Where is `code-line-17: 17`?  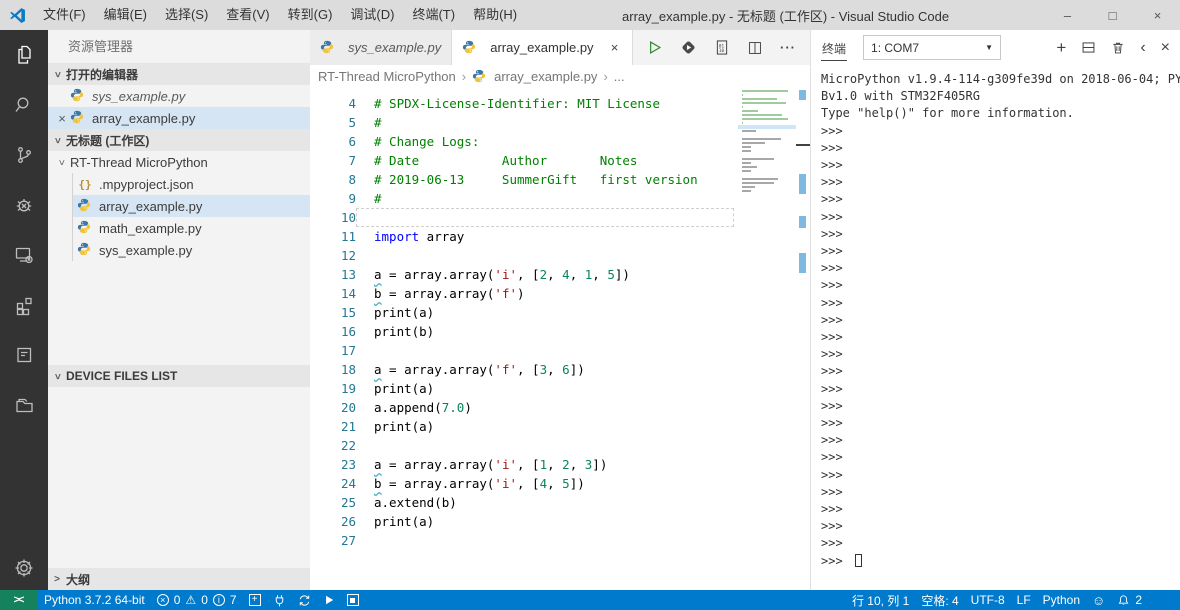
code-line-17: 17 is located at coordinates (560, 350).